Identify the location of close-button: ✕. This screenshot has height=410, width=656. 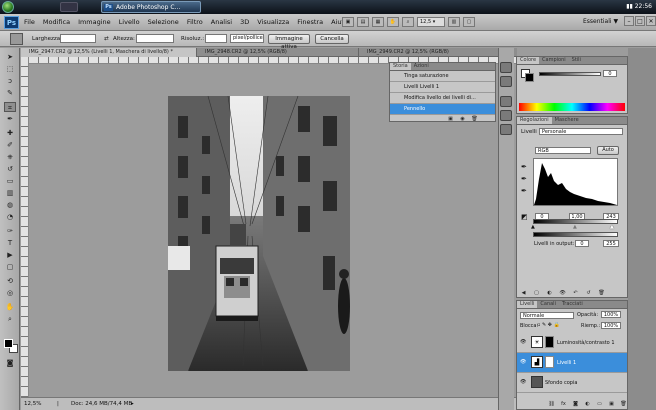
(651, 21).